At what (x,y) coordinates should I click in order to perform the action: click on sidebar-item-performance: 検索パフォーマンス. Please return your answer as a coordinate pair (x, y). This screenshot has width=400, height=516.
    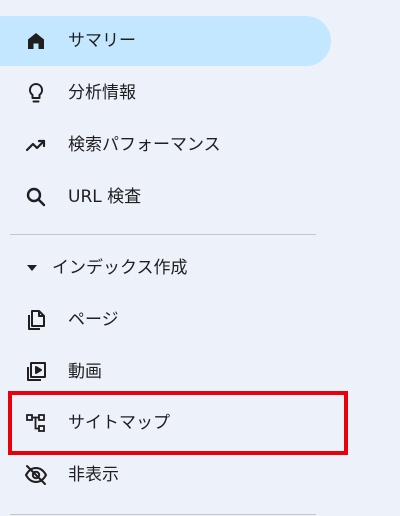
    Looking at the image, I should click on (165, 145).